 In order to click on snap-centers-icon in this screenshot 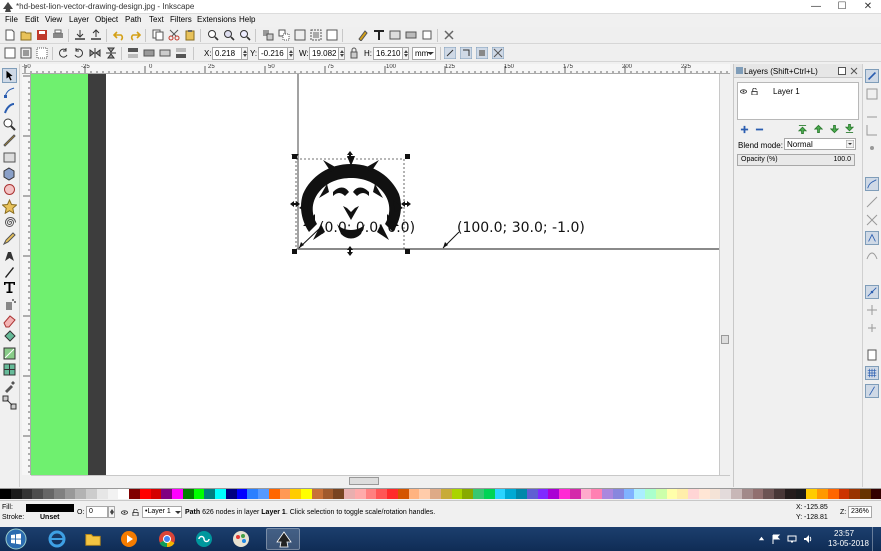, I will do `click(872, 310)`.